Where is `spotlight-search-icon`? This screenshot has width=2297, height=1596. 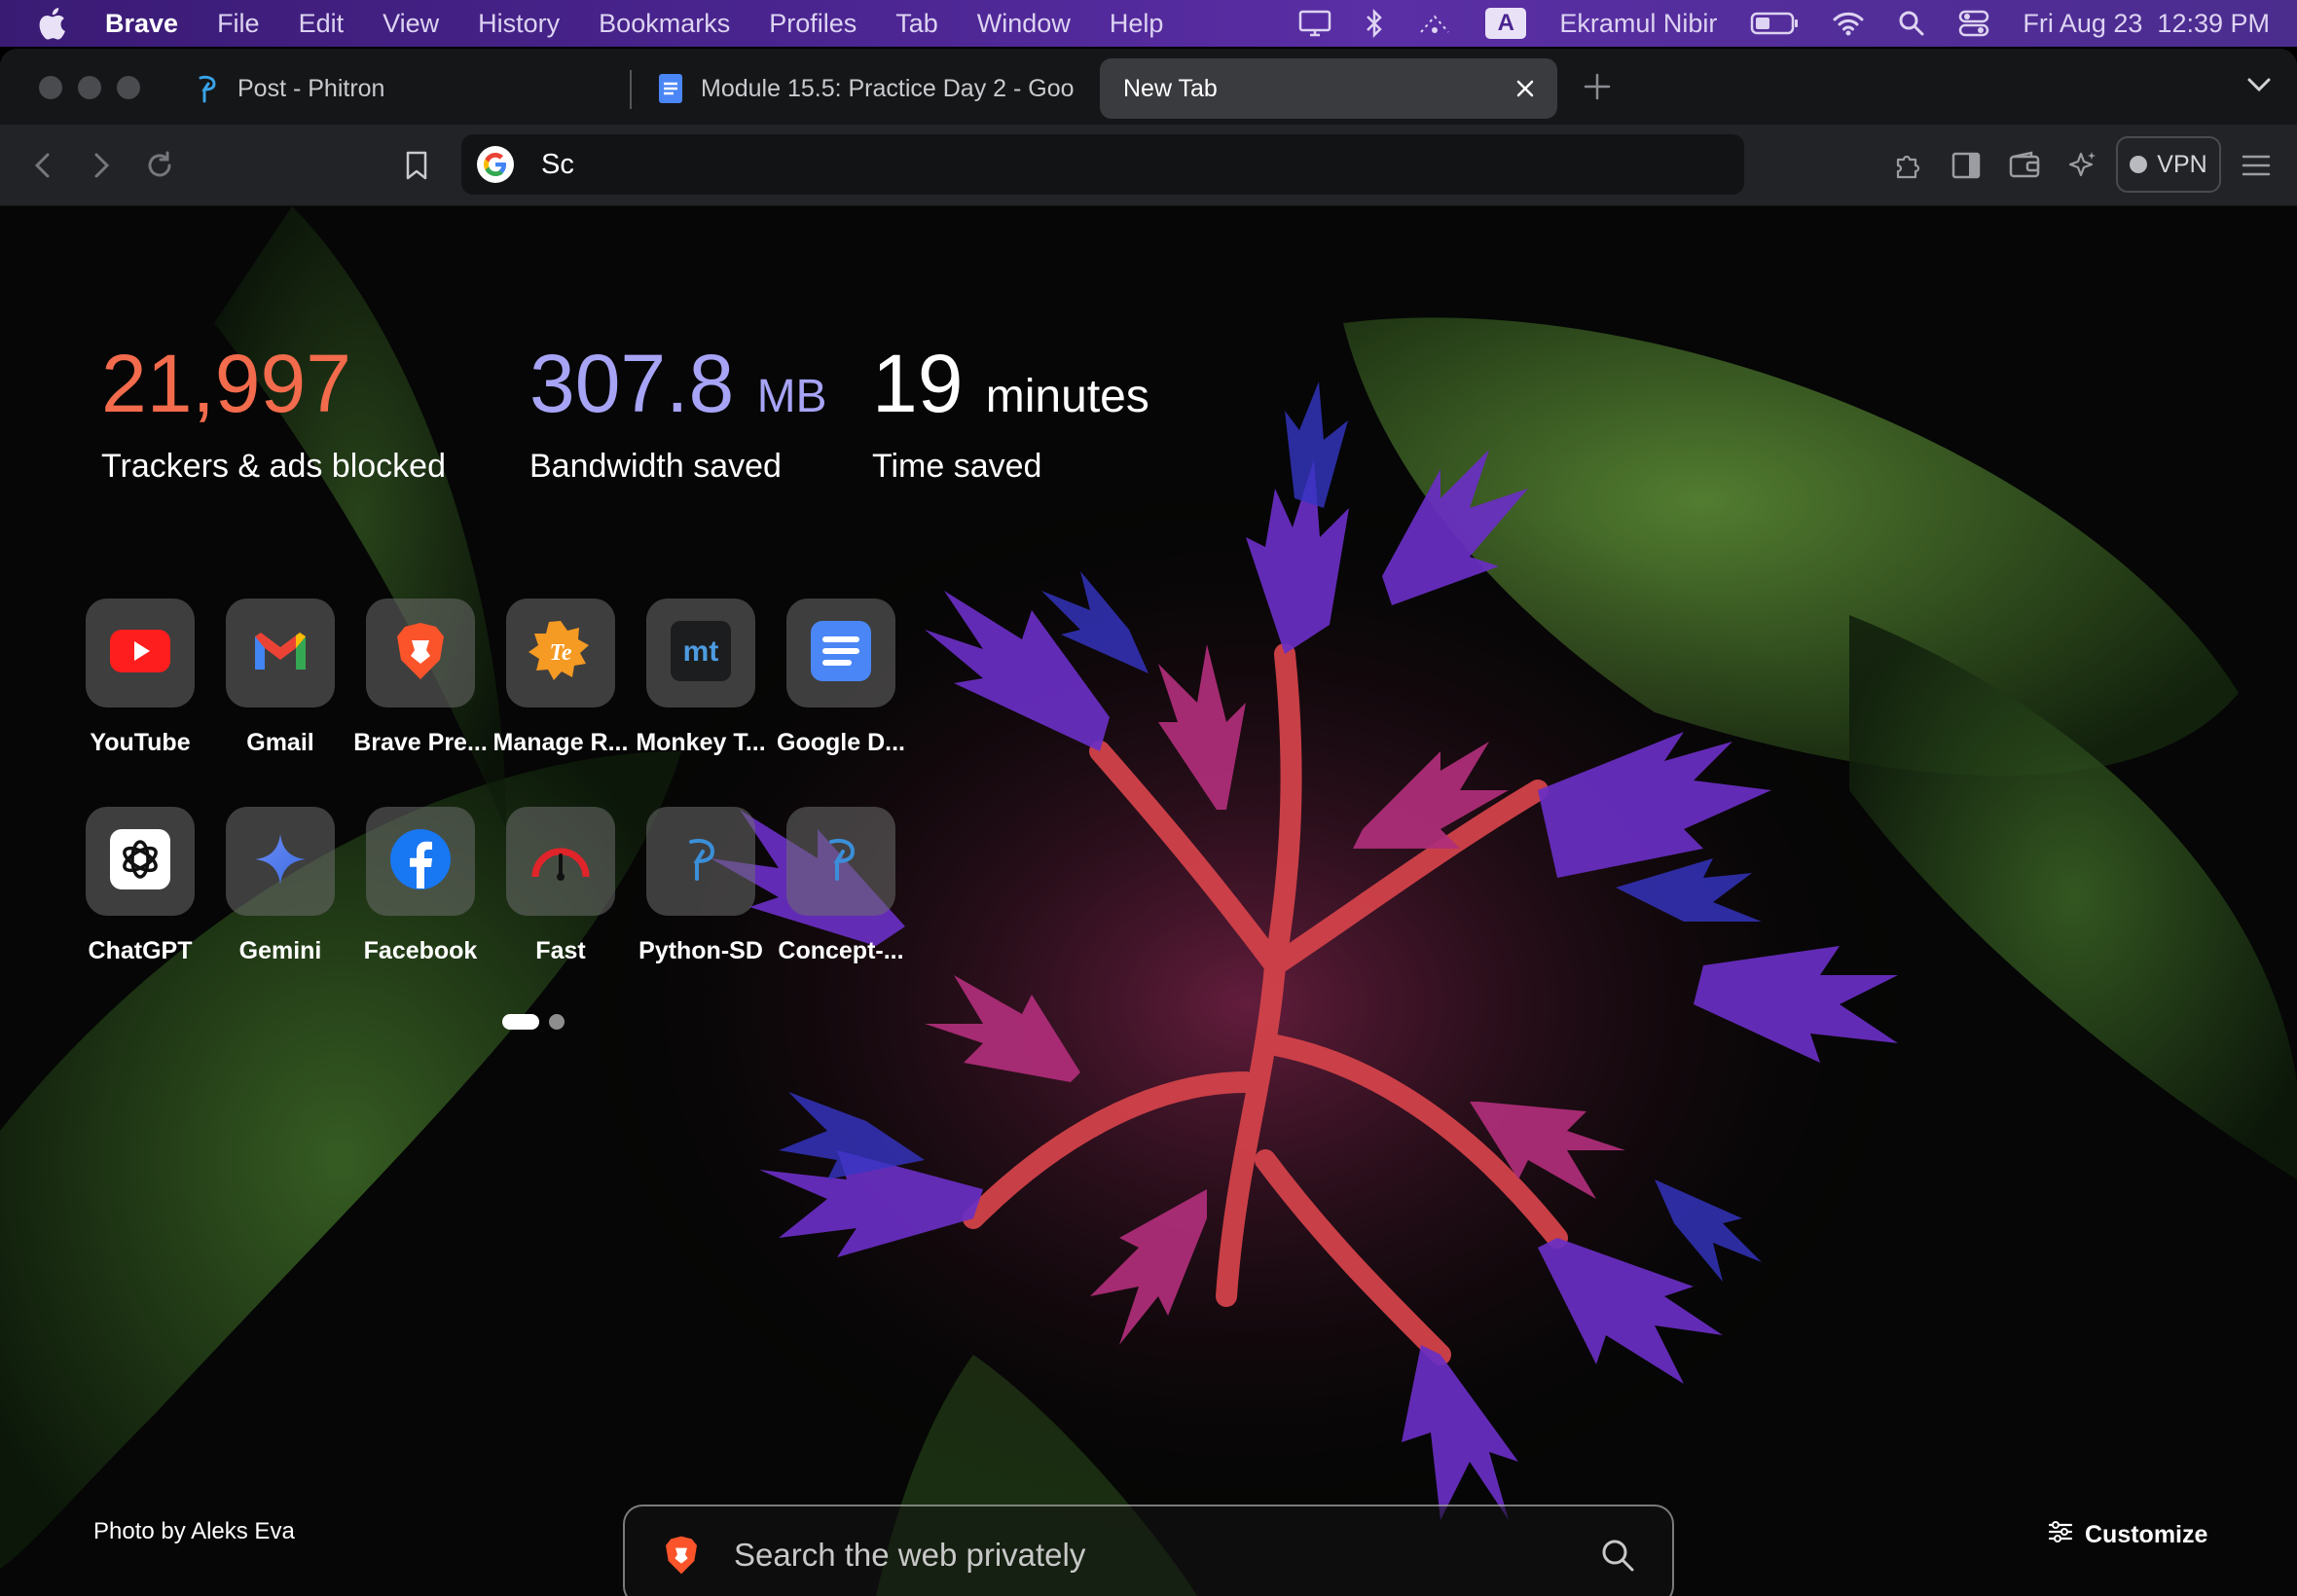
spotlight-search-icon is located at coordinates (1911, 23).